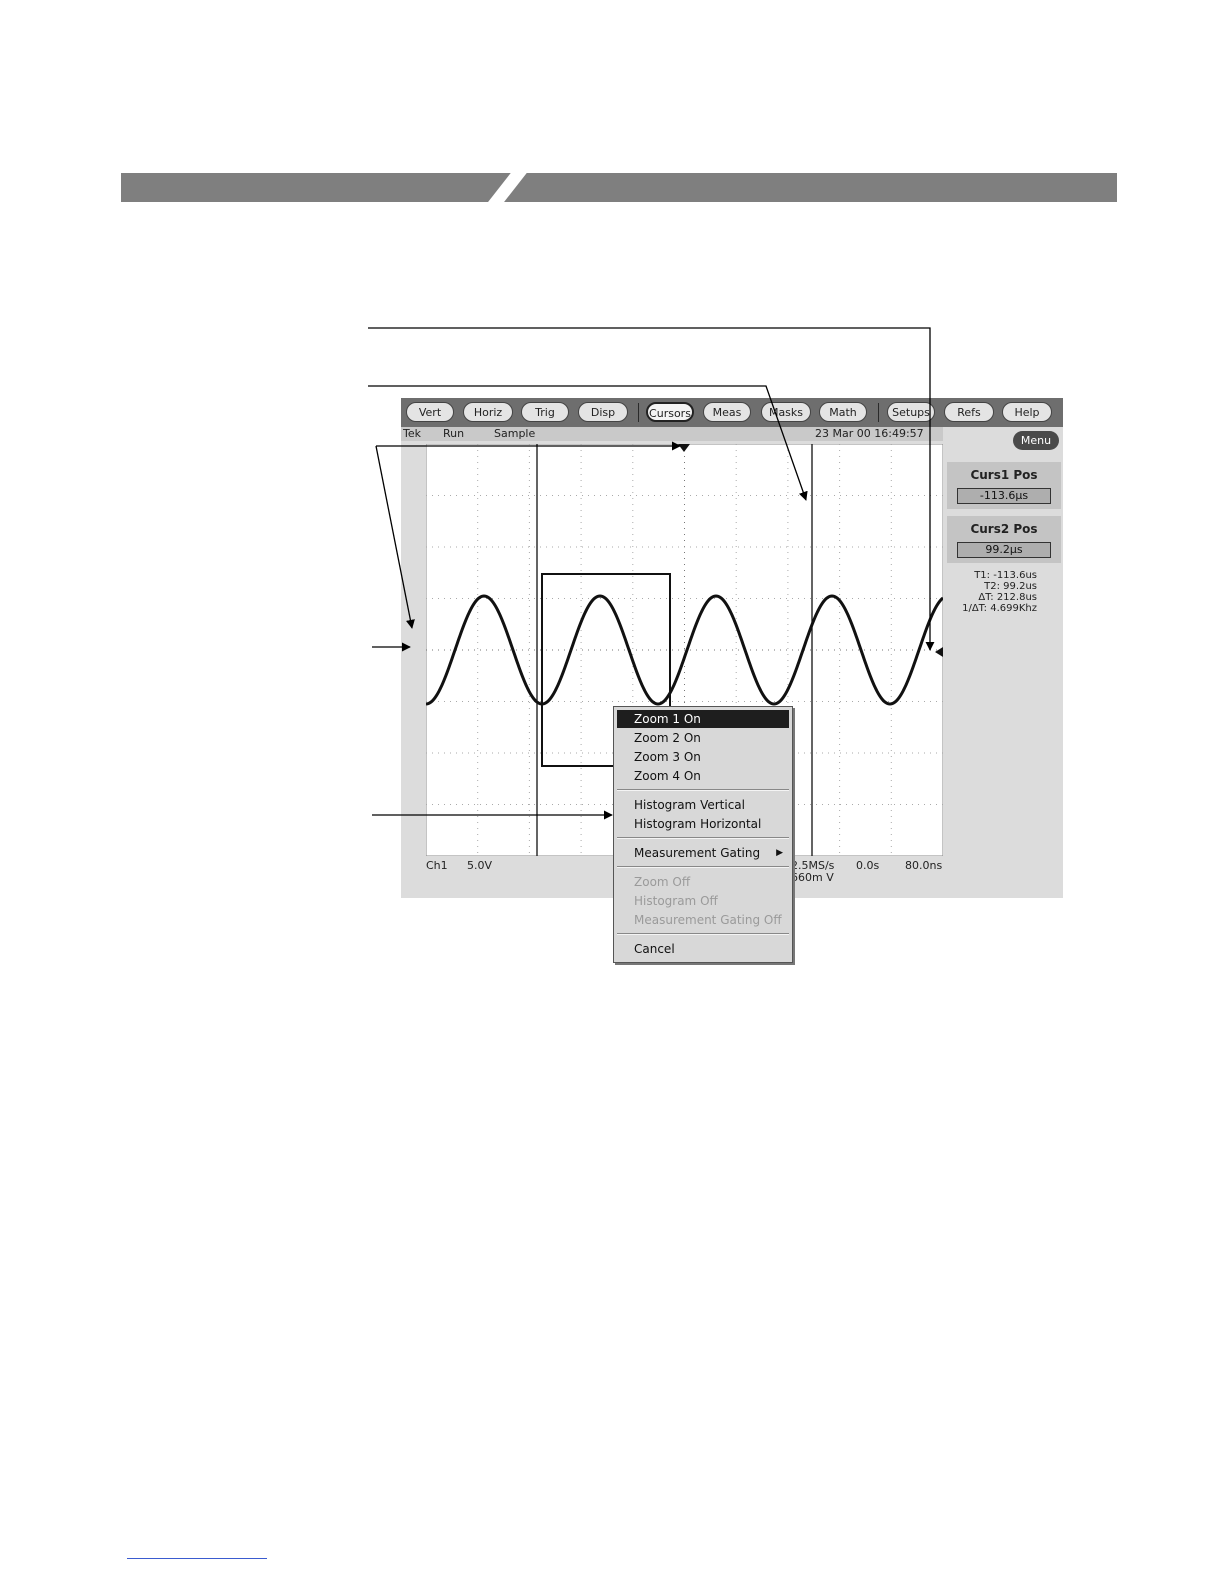 The height and width of the screenshot is (1584, 1224). Describe the element at coordinates (437, 865) in the screenshot. I see `channel-label: Ch1` at that location.